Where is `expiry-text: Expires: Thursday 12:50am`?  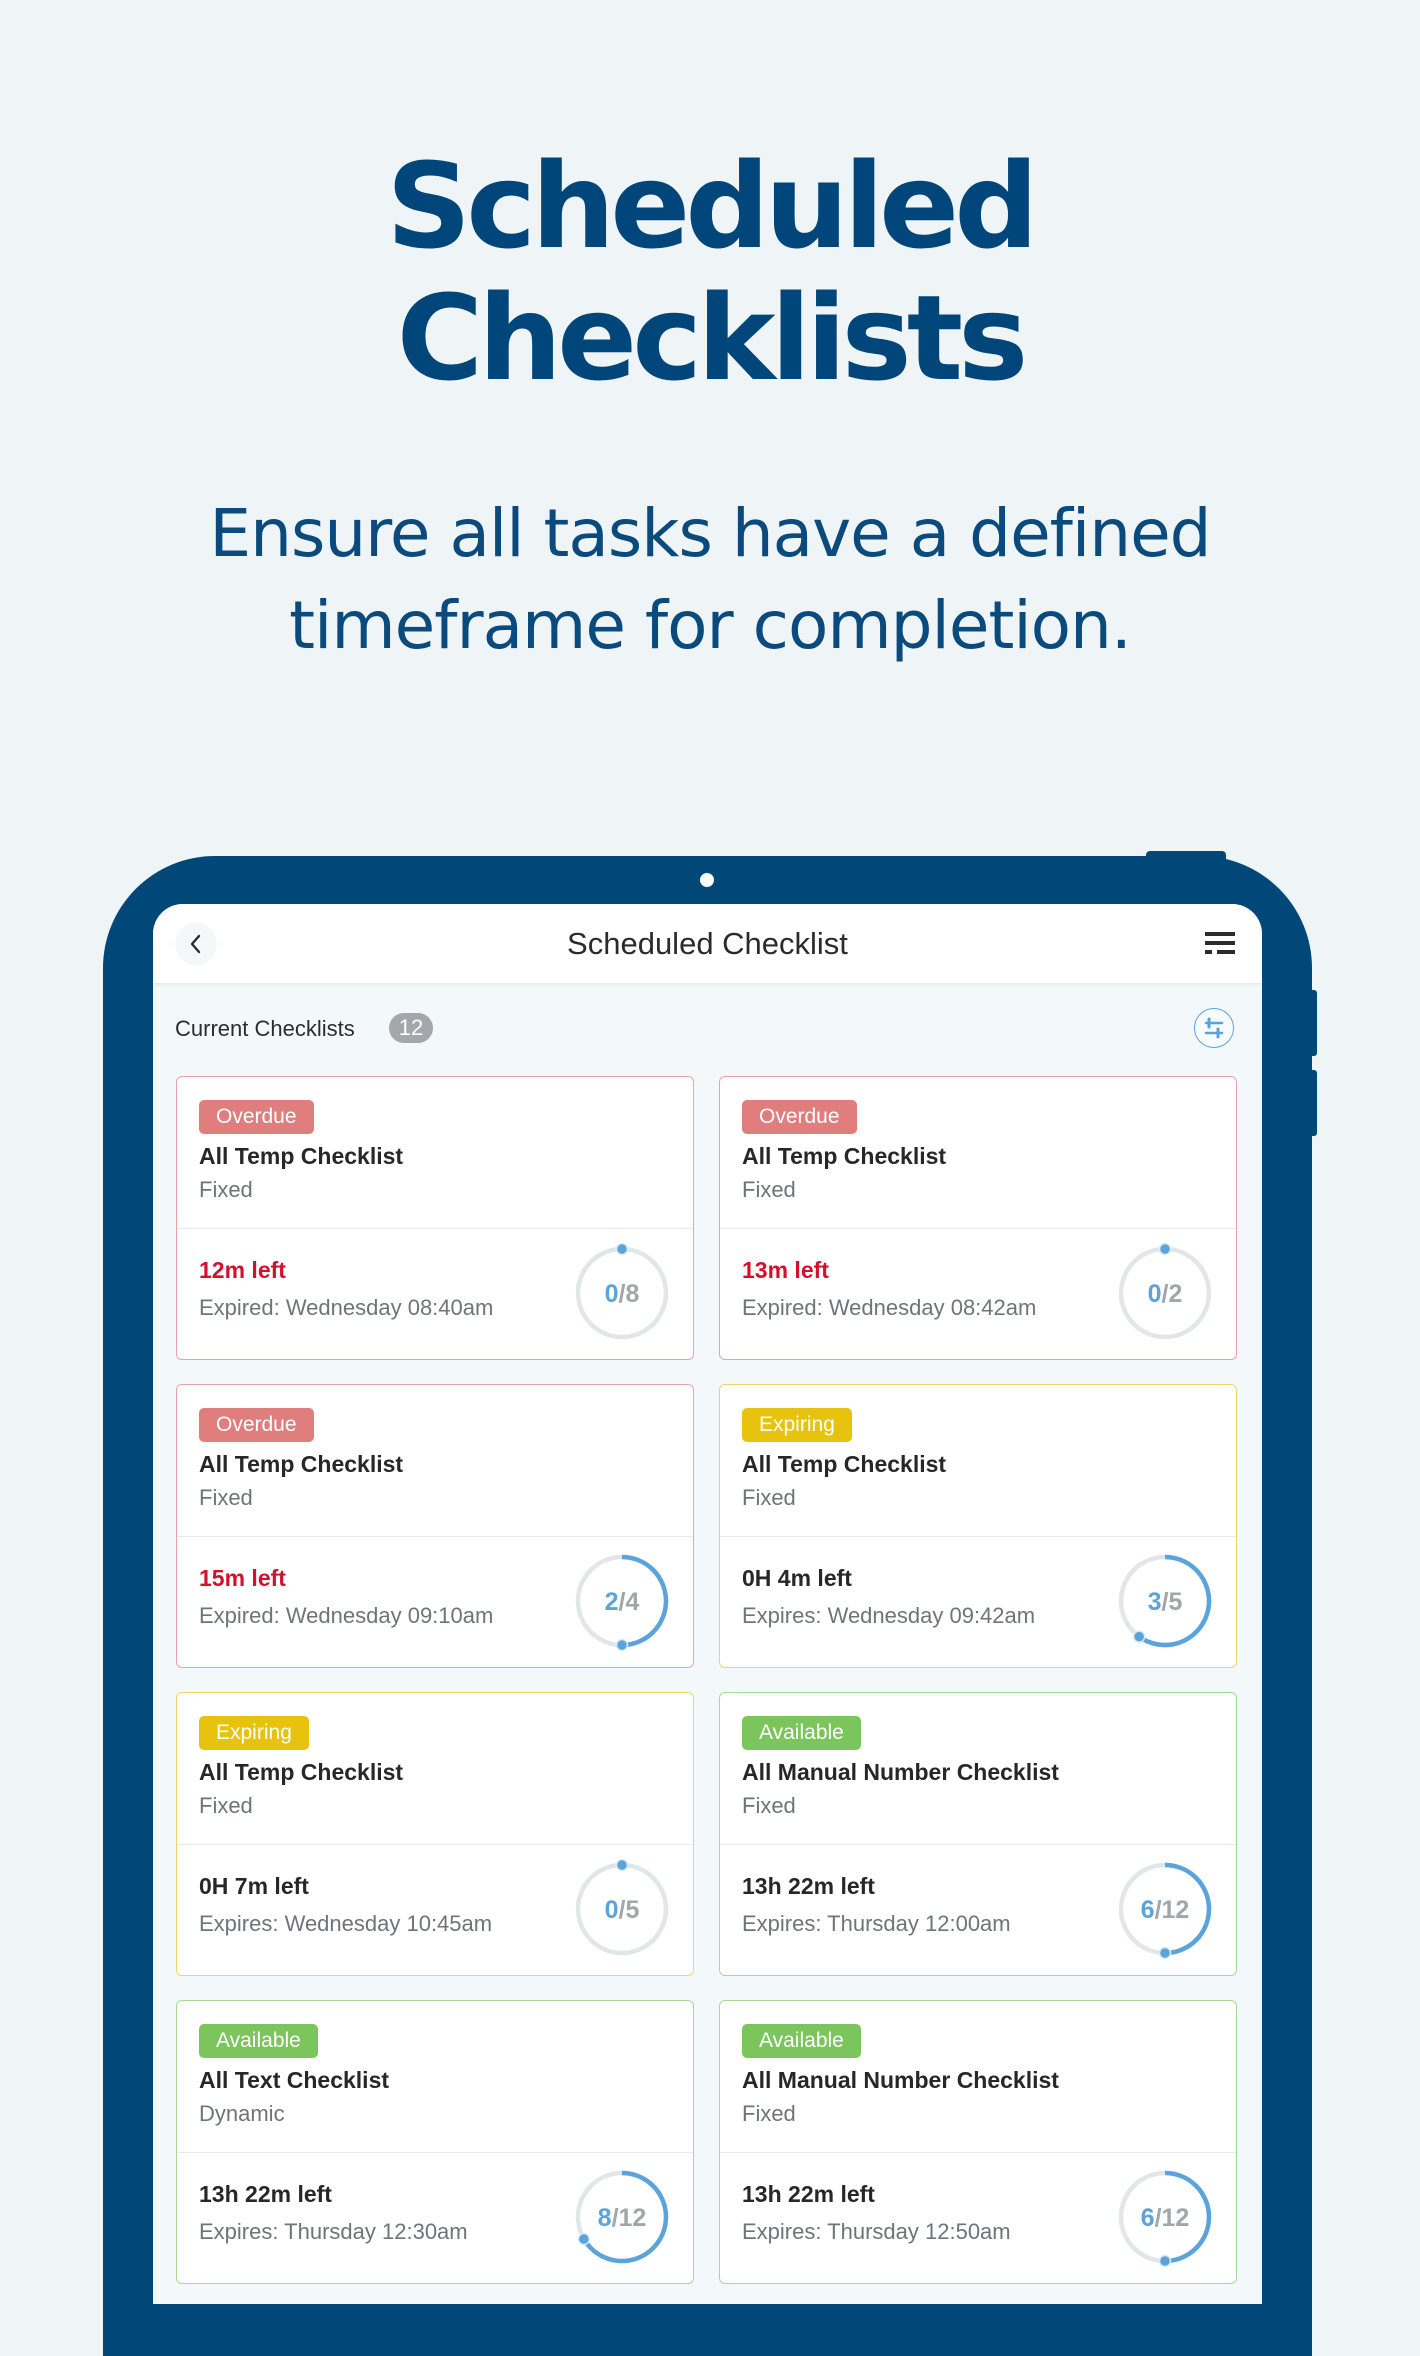 expiry-text: Expires: Thursday 12:50am is located at coordinates (876, 2231).